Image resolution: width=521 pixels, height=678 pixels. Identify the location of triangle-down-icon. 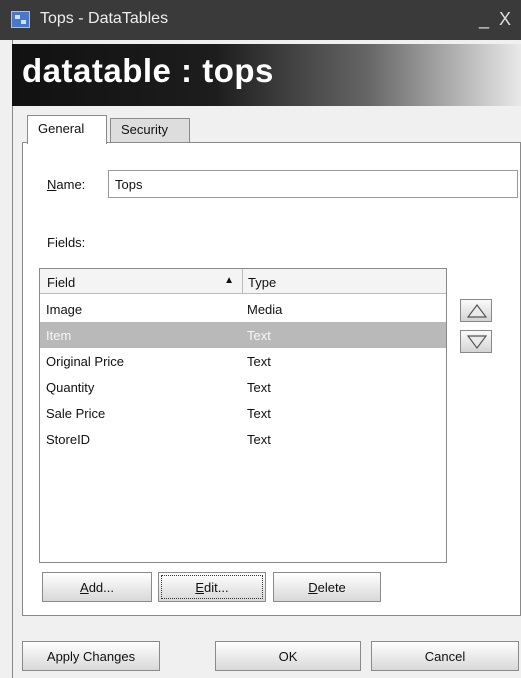
(477, 342).